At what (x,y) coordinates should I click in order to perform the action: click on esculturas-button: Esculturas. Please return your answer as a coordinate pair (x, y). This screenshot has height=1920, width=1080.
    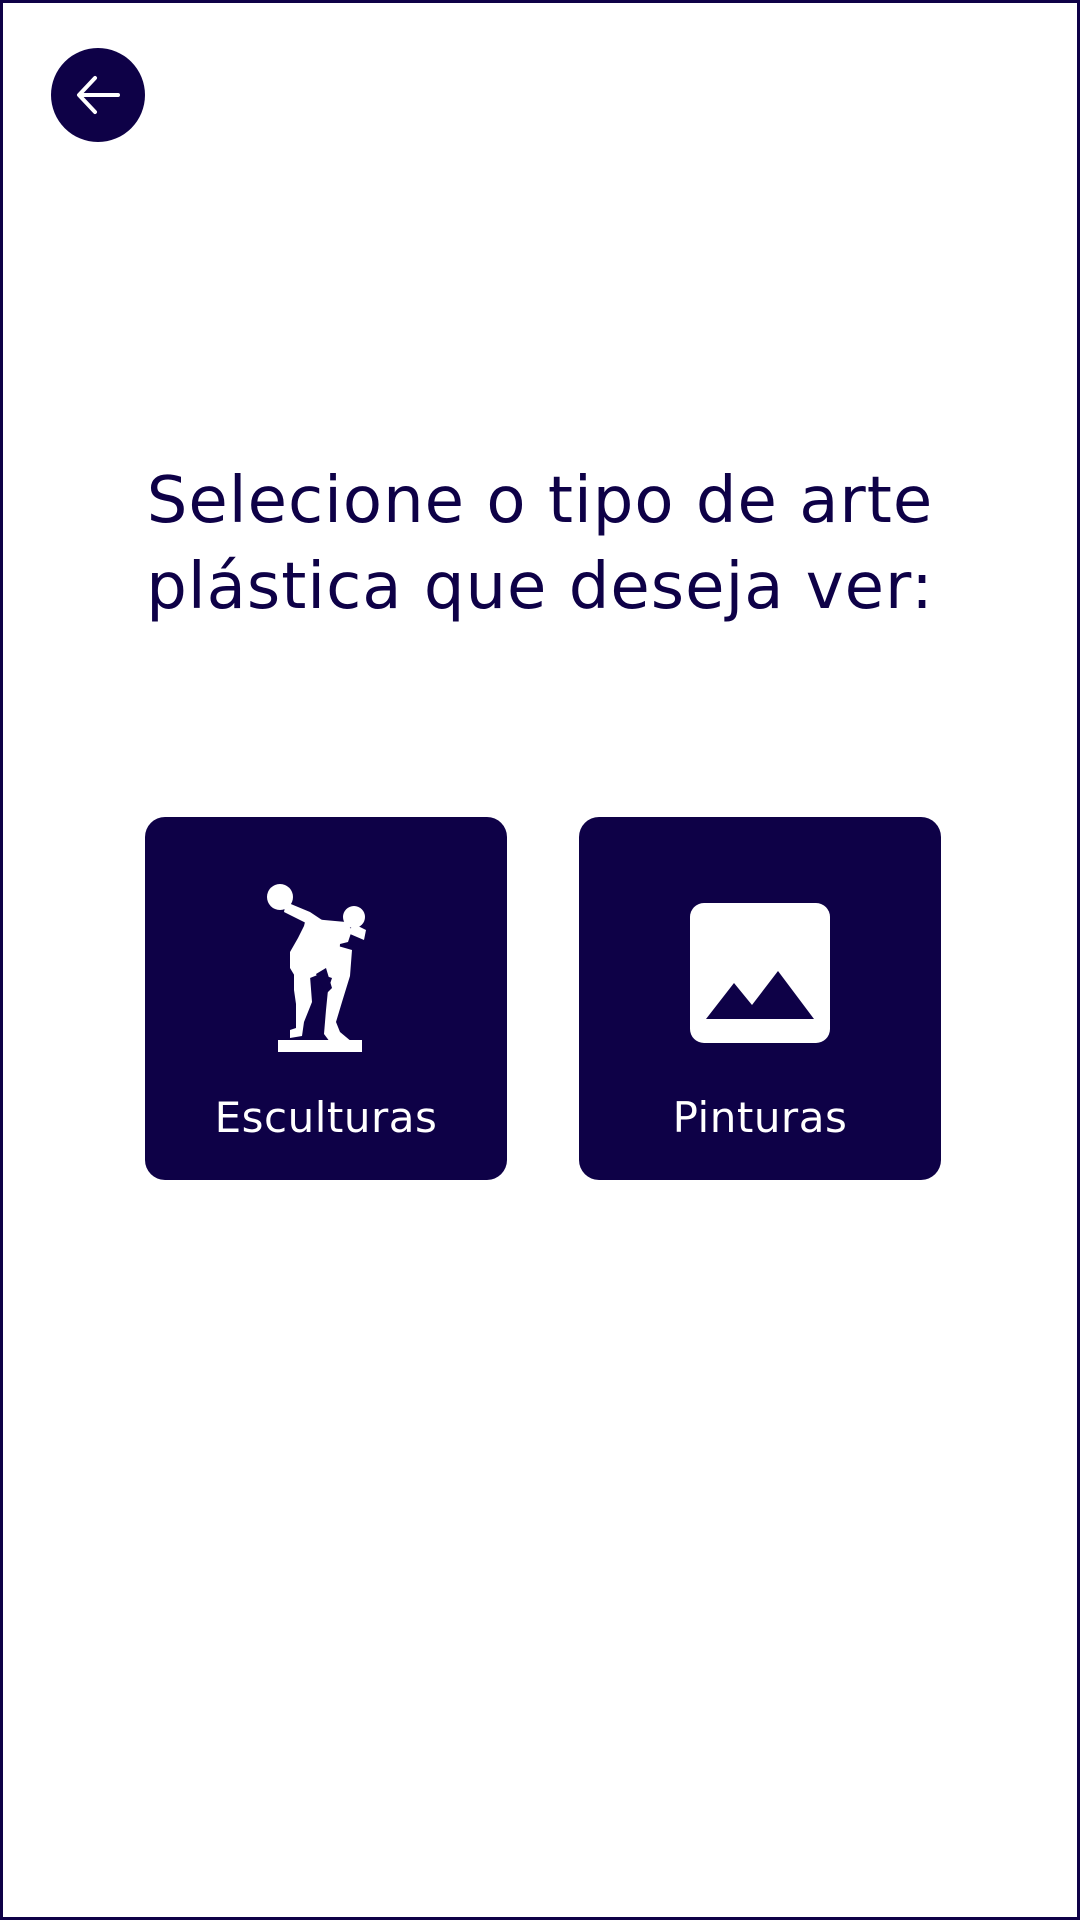
    Looking at the image, I should click on (326, 998).